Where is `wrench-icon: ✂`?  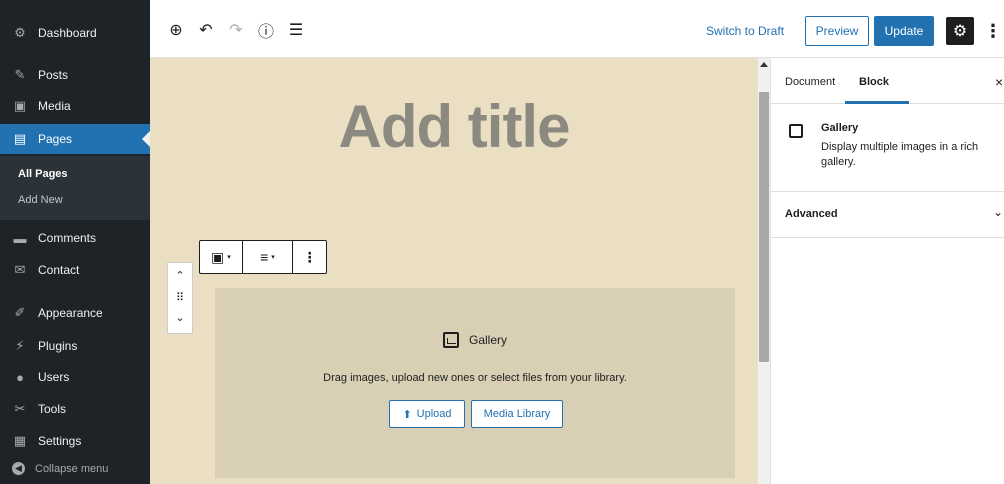
wrench-icon: ✂ is located at coordinates (20, 408).